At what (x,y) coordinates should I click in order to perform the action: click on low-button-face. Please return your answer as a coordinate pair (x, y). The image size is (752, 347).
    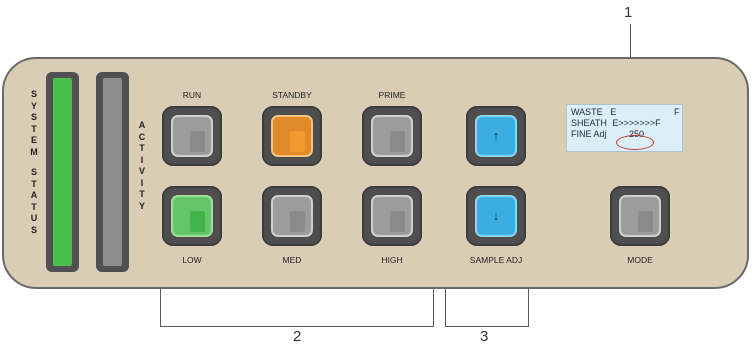
    Looking at the image, I should click on (192, 216).